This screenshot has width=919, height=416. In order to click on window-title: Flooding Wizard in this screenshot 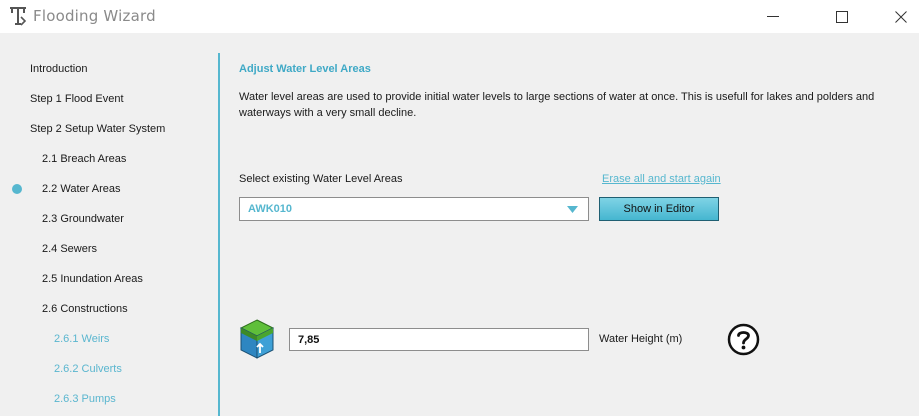, I will do `click(94, 16)`.